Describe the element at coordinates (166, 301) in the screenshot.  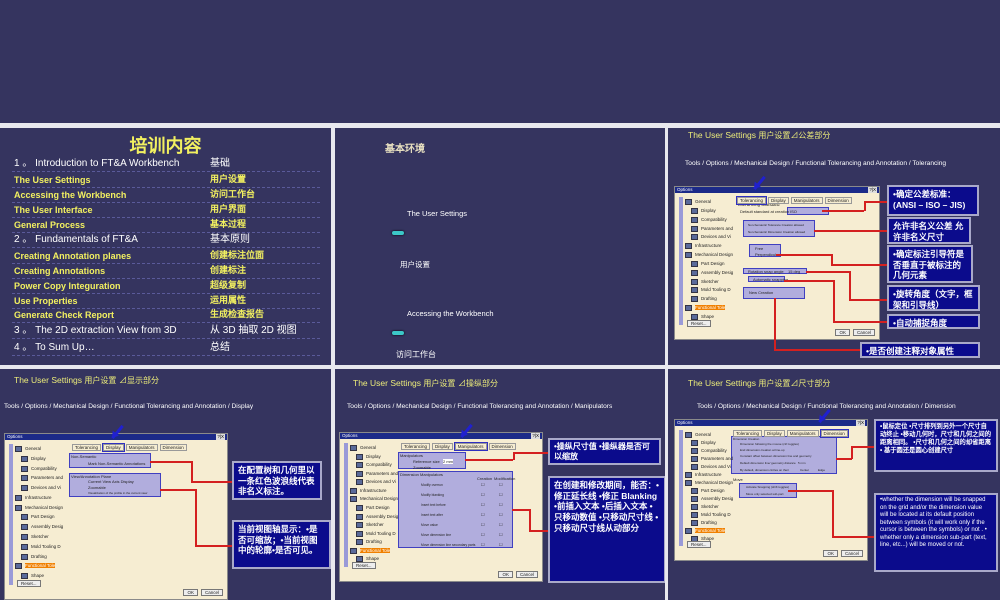
I see `toc-row: Use Properties 运用属性` at that location.